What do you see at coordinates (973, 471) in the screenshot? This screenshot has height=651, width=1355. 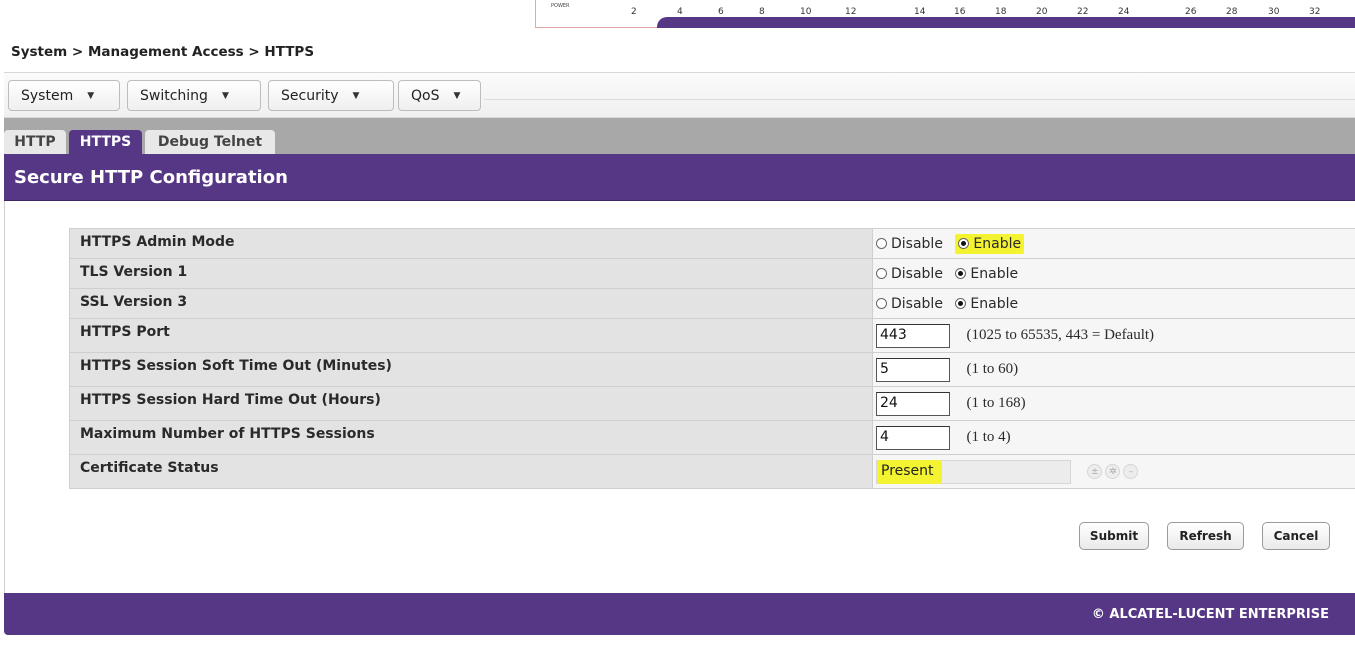 I see `cert-status-field: Present` at bounding box center [973, 471].